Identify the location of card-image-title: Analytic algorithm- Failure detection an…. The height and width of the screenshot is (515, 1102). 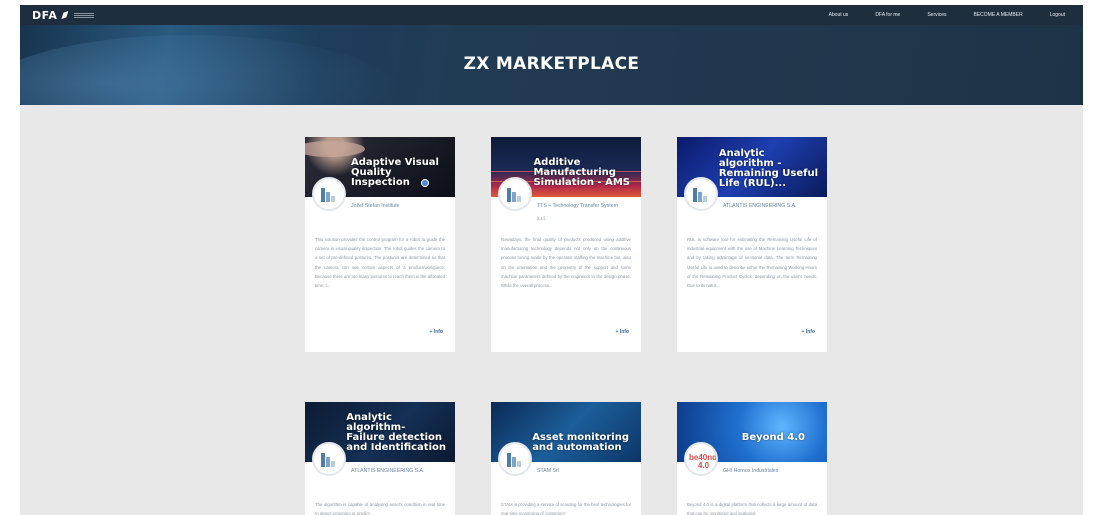
(396, 433).